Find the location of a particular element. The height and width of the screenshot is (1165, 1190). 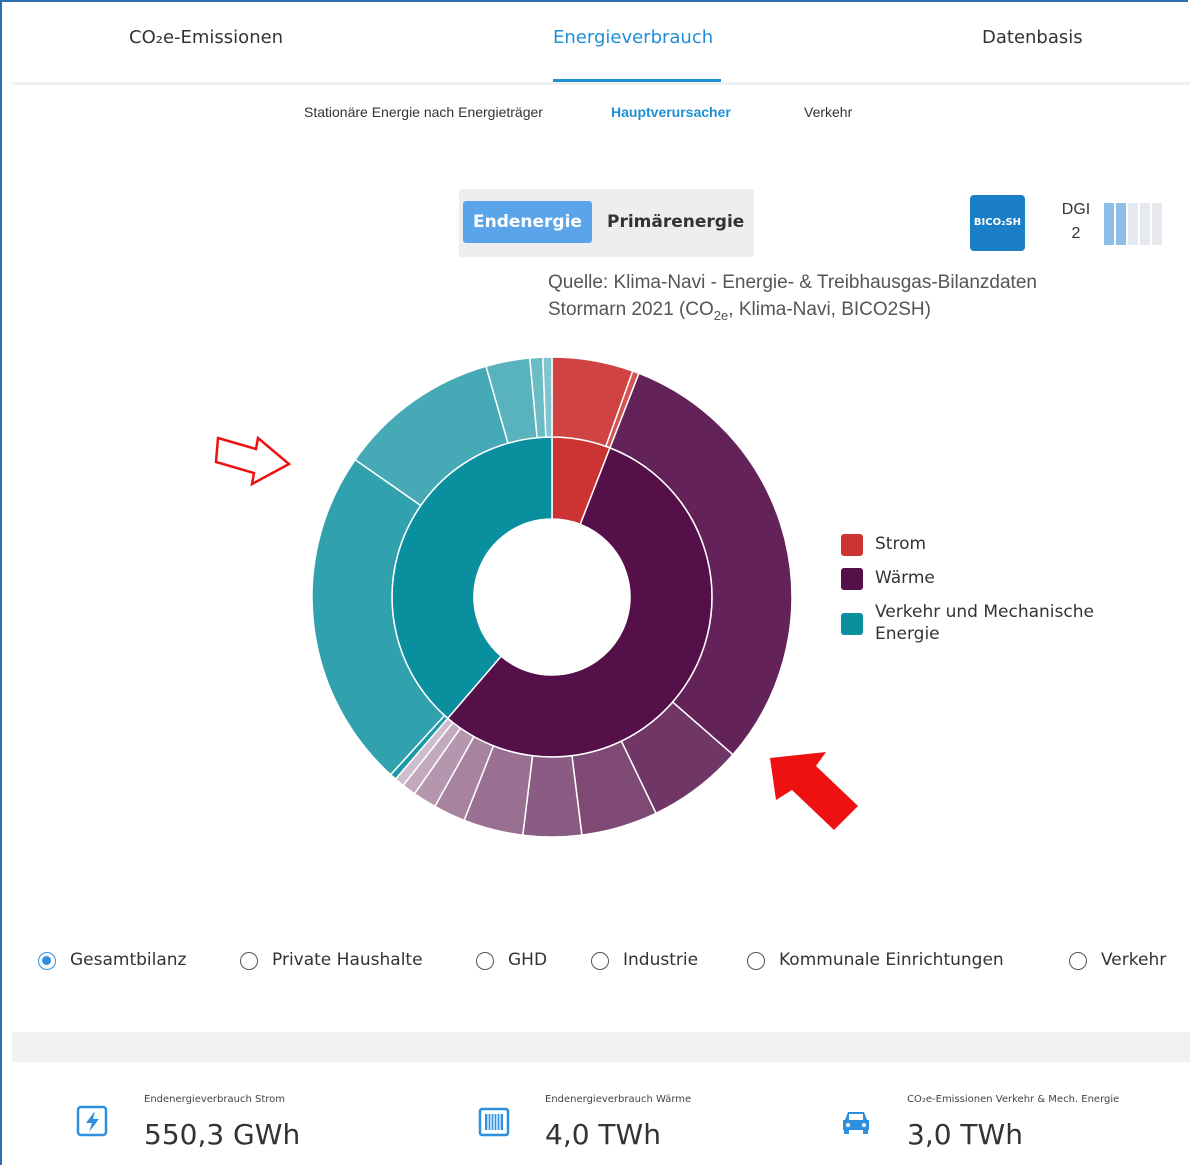

chart-center-hole is located at coordinates (552, 597).